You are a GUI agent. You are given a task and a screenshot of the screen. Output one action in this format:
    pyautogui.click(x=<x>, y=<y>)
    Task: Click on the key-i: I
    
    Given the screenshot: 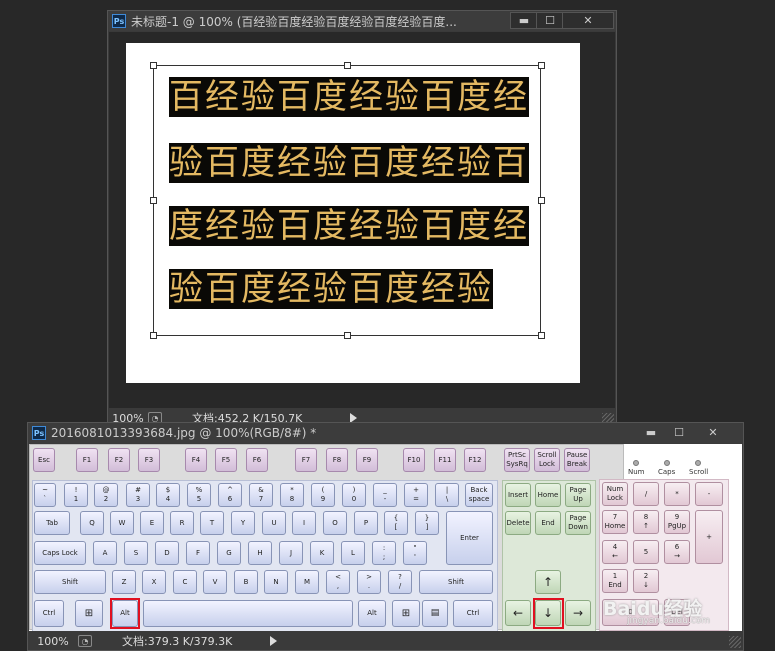 What is the action you would take?
    pyautogui.click(x=304, y=523)
    